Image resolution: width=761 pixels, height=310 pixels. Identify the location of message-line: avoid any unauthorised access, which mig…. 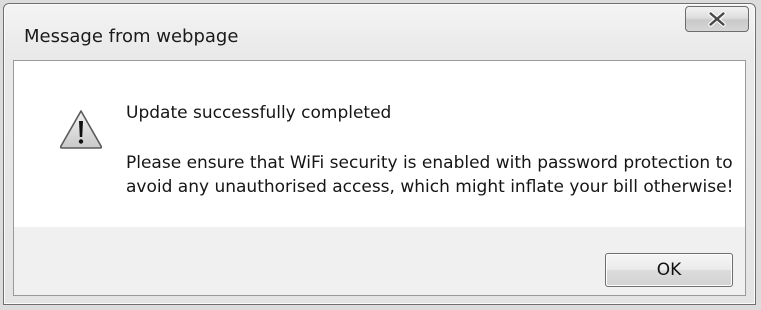
(430, 187).